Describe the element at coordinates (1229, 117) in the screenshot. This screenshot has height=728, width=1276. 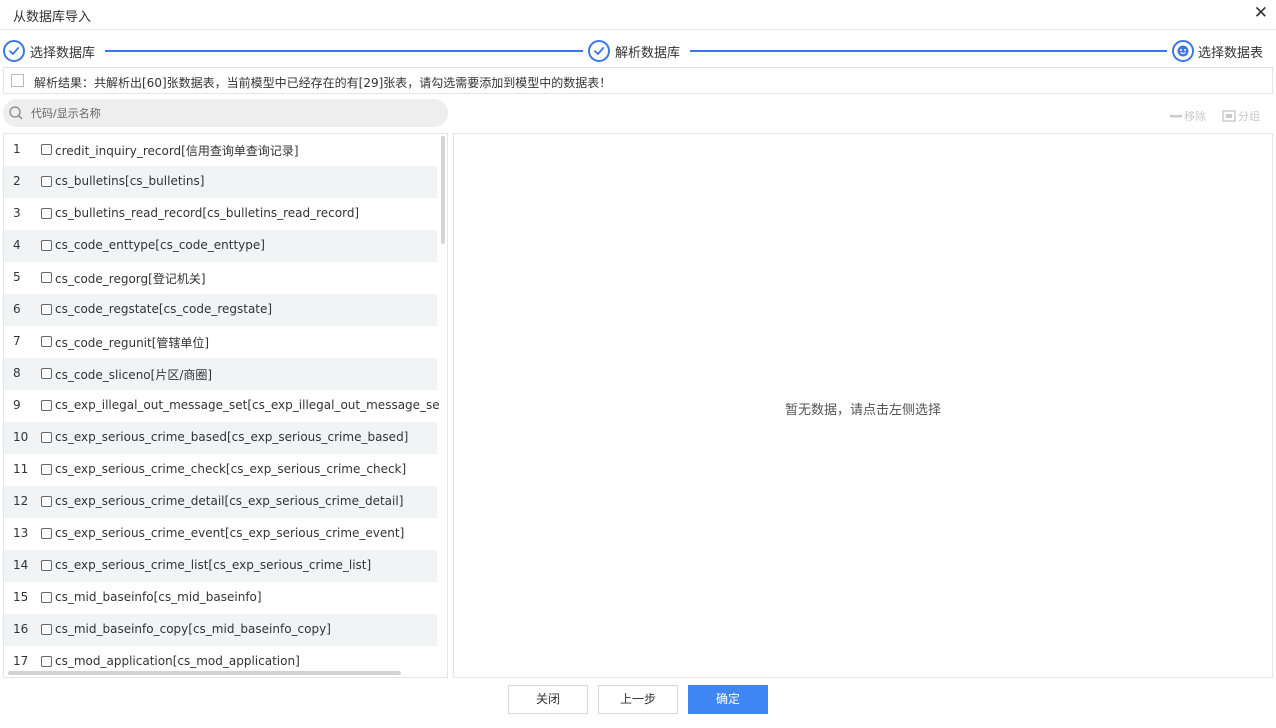
I see `group-icon` at that location.